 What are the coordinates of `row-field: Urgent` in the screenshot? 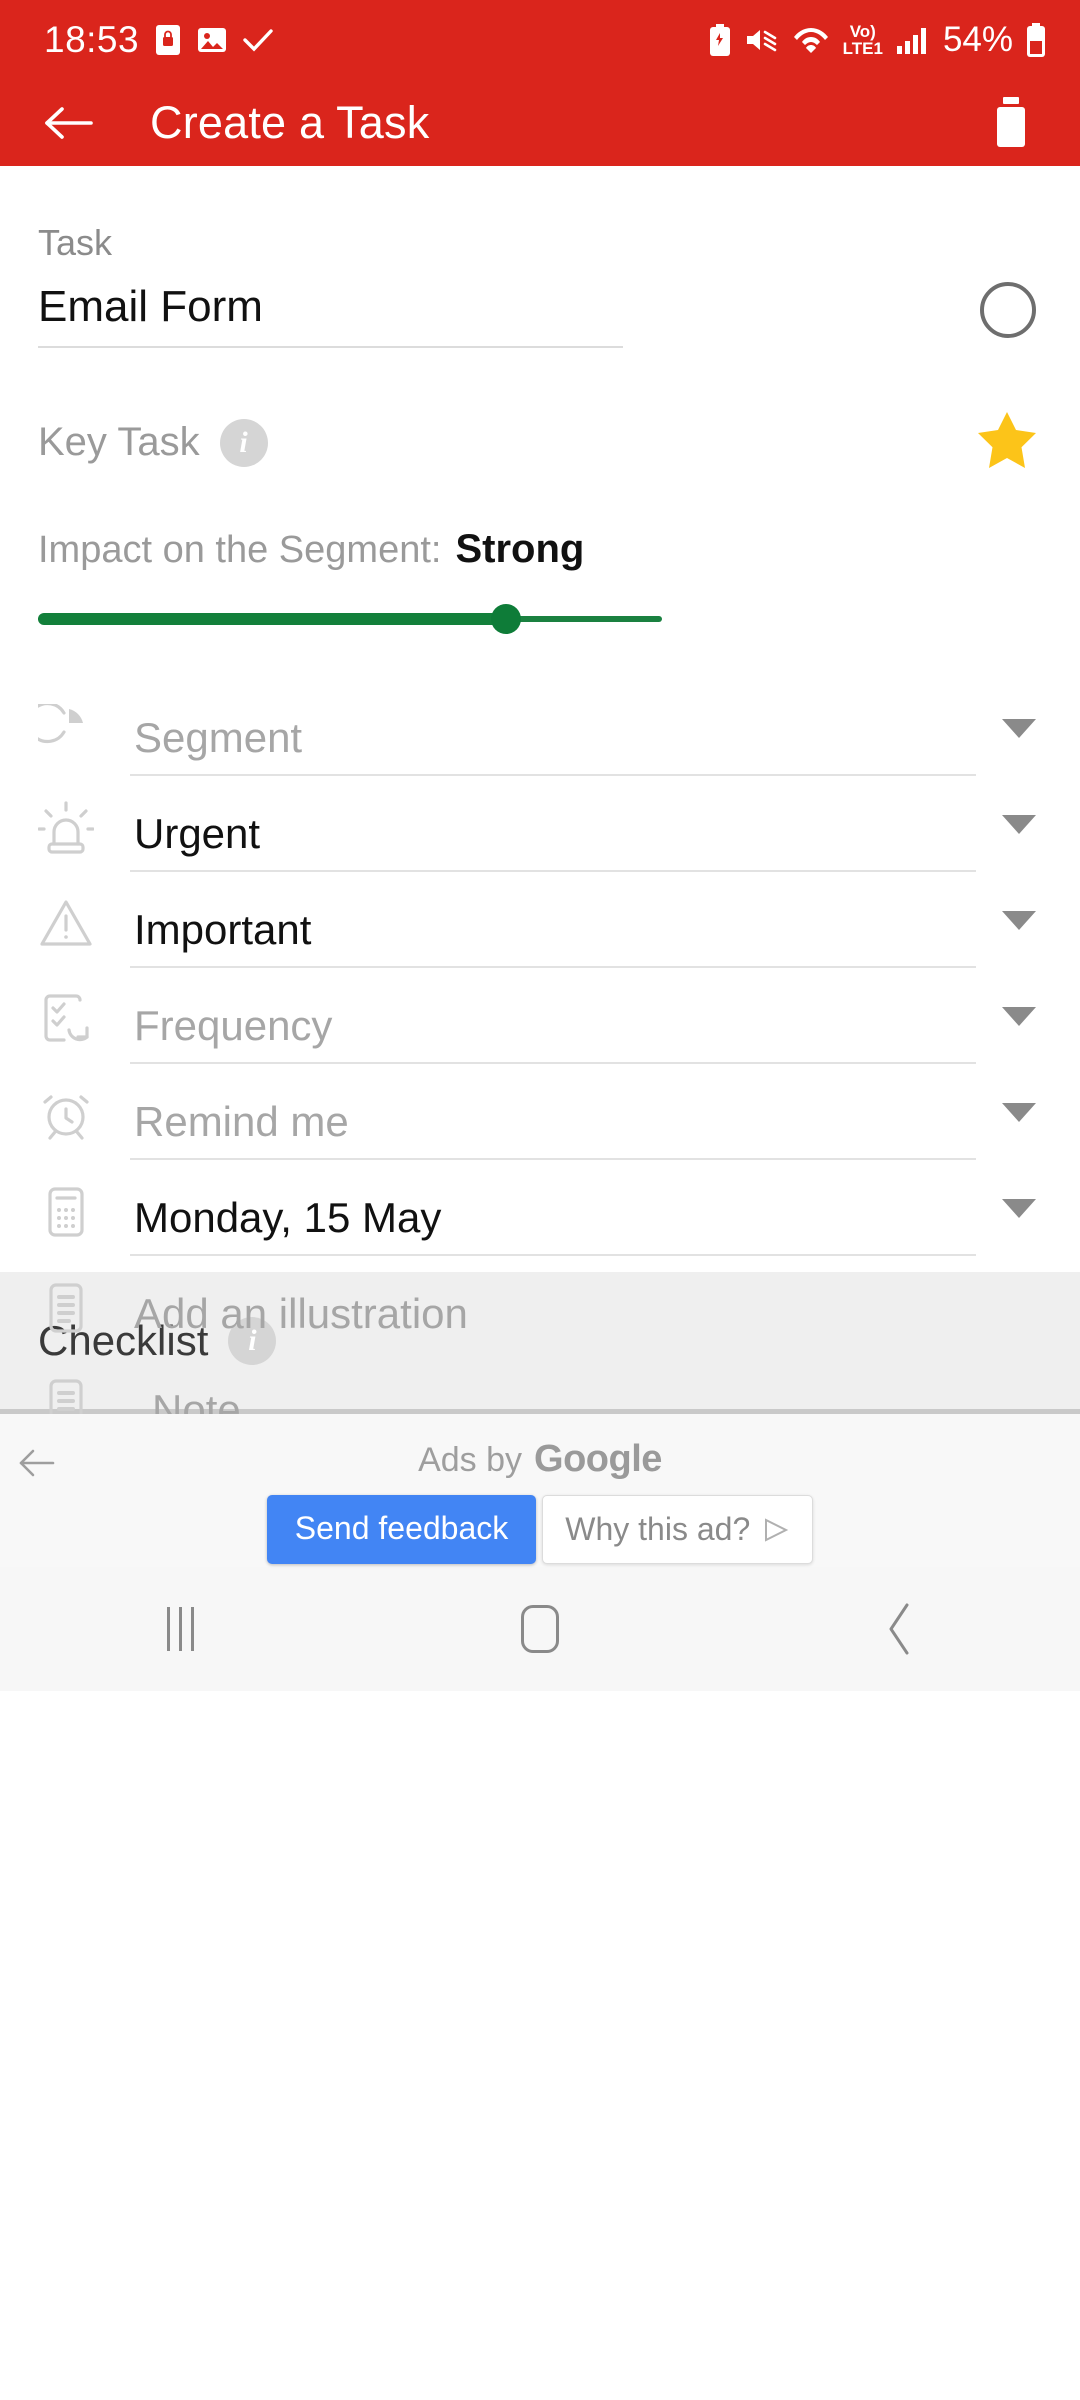 It's located at (553, 841).